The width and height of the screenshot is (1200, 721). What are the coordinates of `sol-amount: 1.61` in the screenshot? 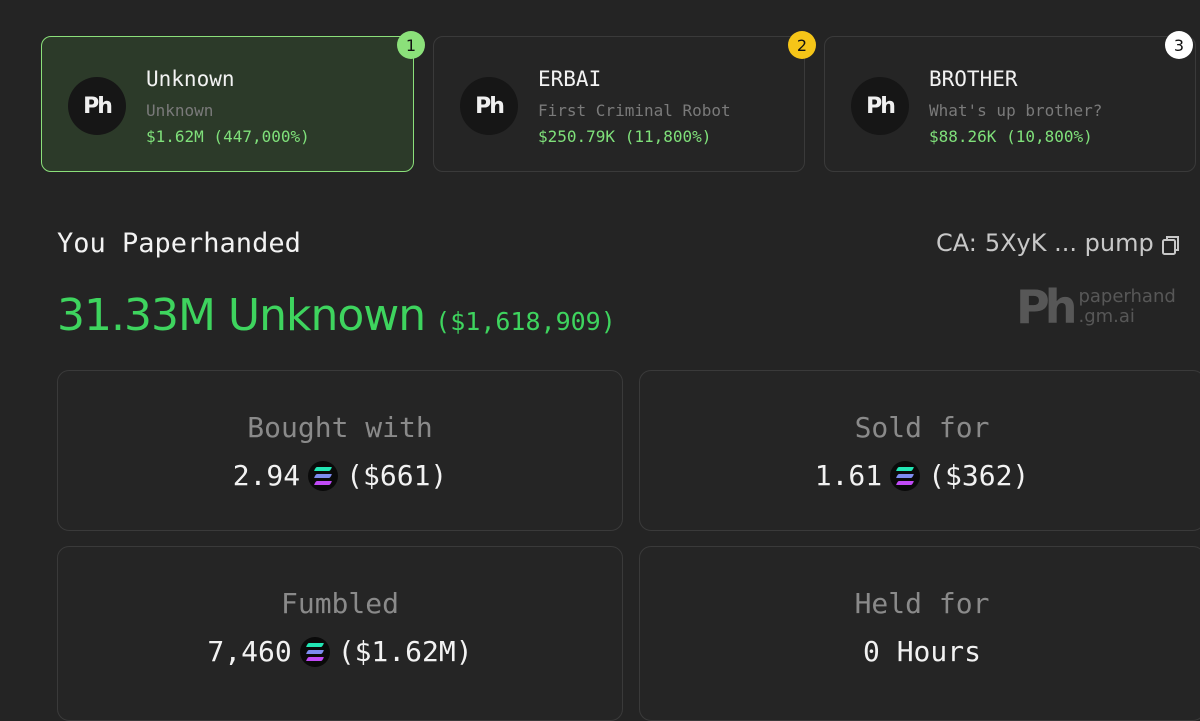 It's located at (848, 475).